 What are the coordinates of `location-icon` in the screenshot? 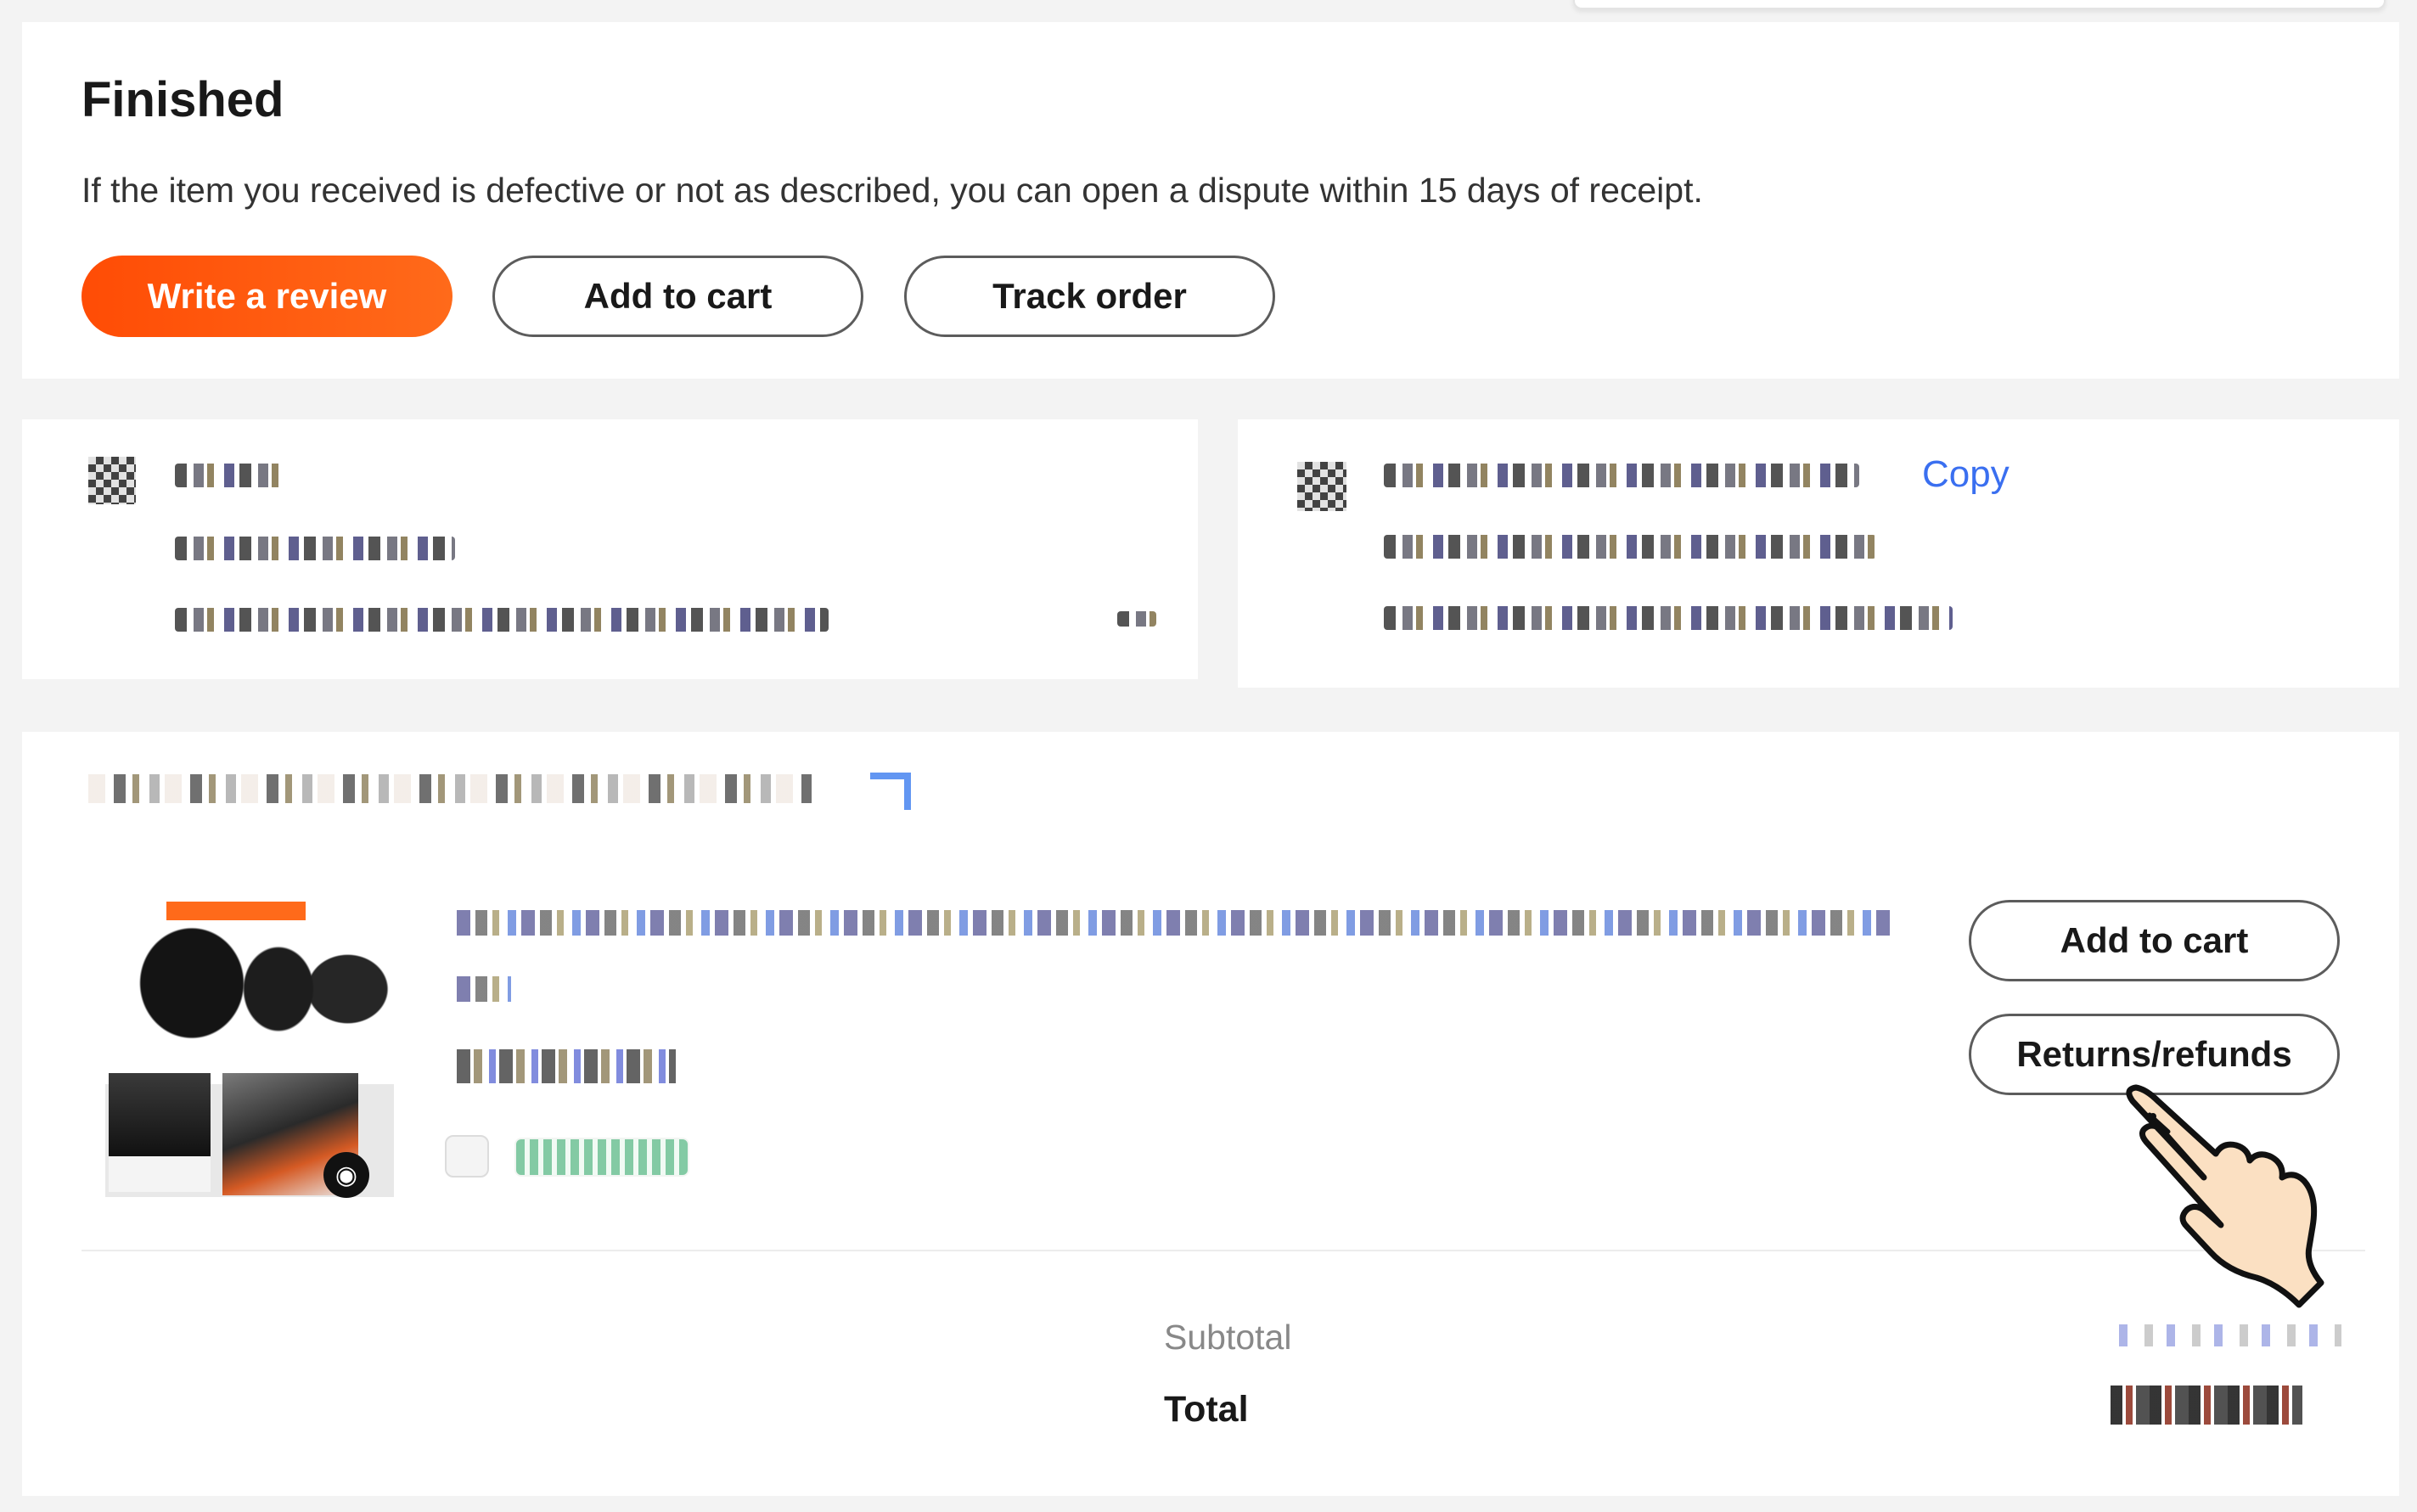 It's located at (112, 481).